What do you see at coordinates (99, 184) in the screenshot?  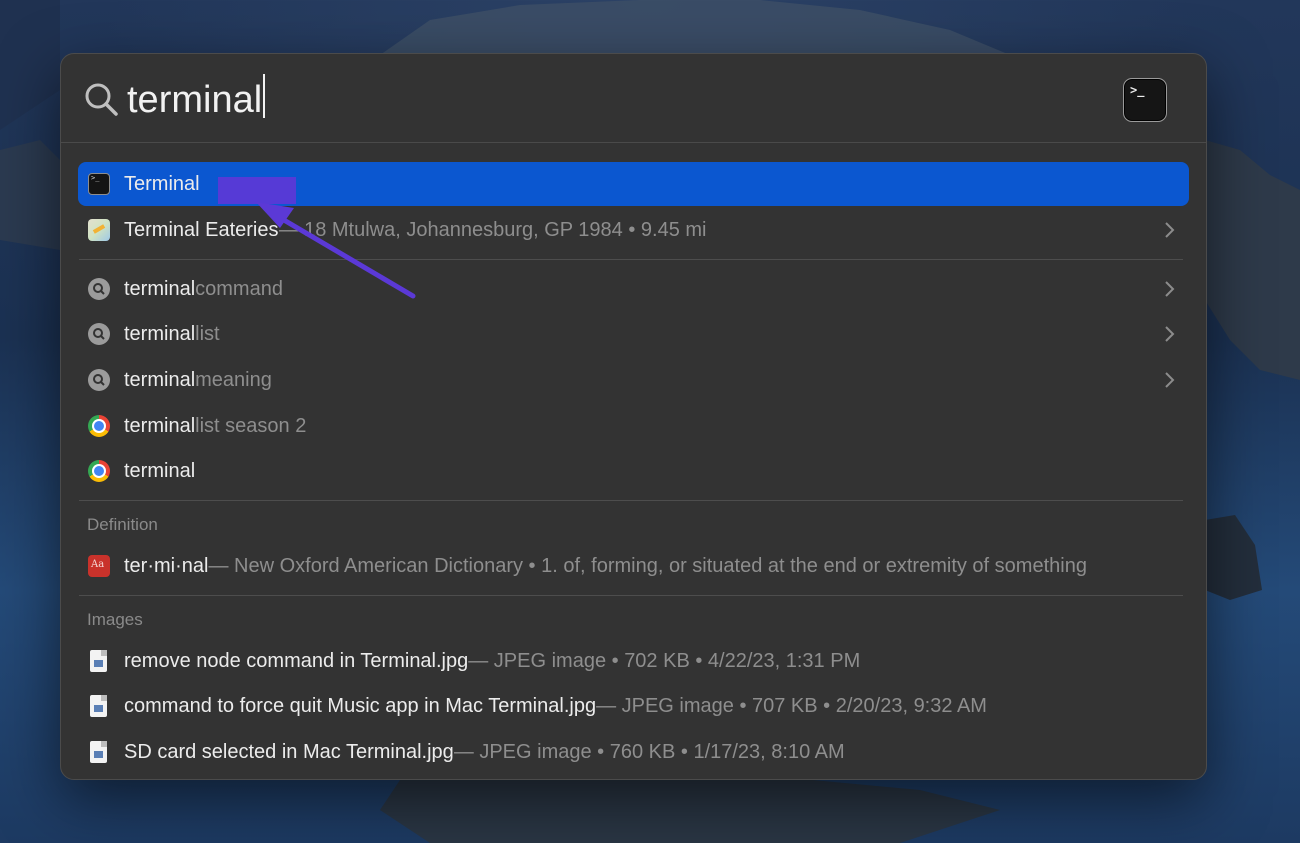 I see `terminal-app-icon` at bounding box center [99, 184].